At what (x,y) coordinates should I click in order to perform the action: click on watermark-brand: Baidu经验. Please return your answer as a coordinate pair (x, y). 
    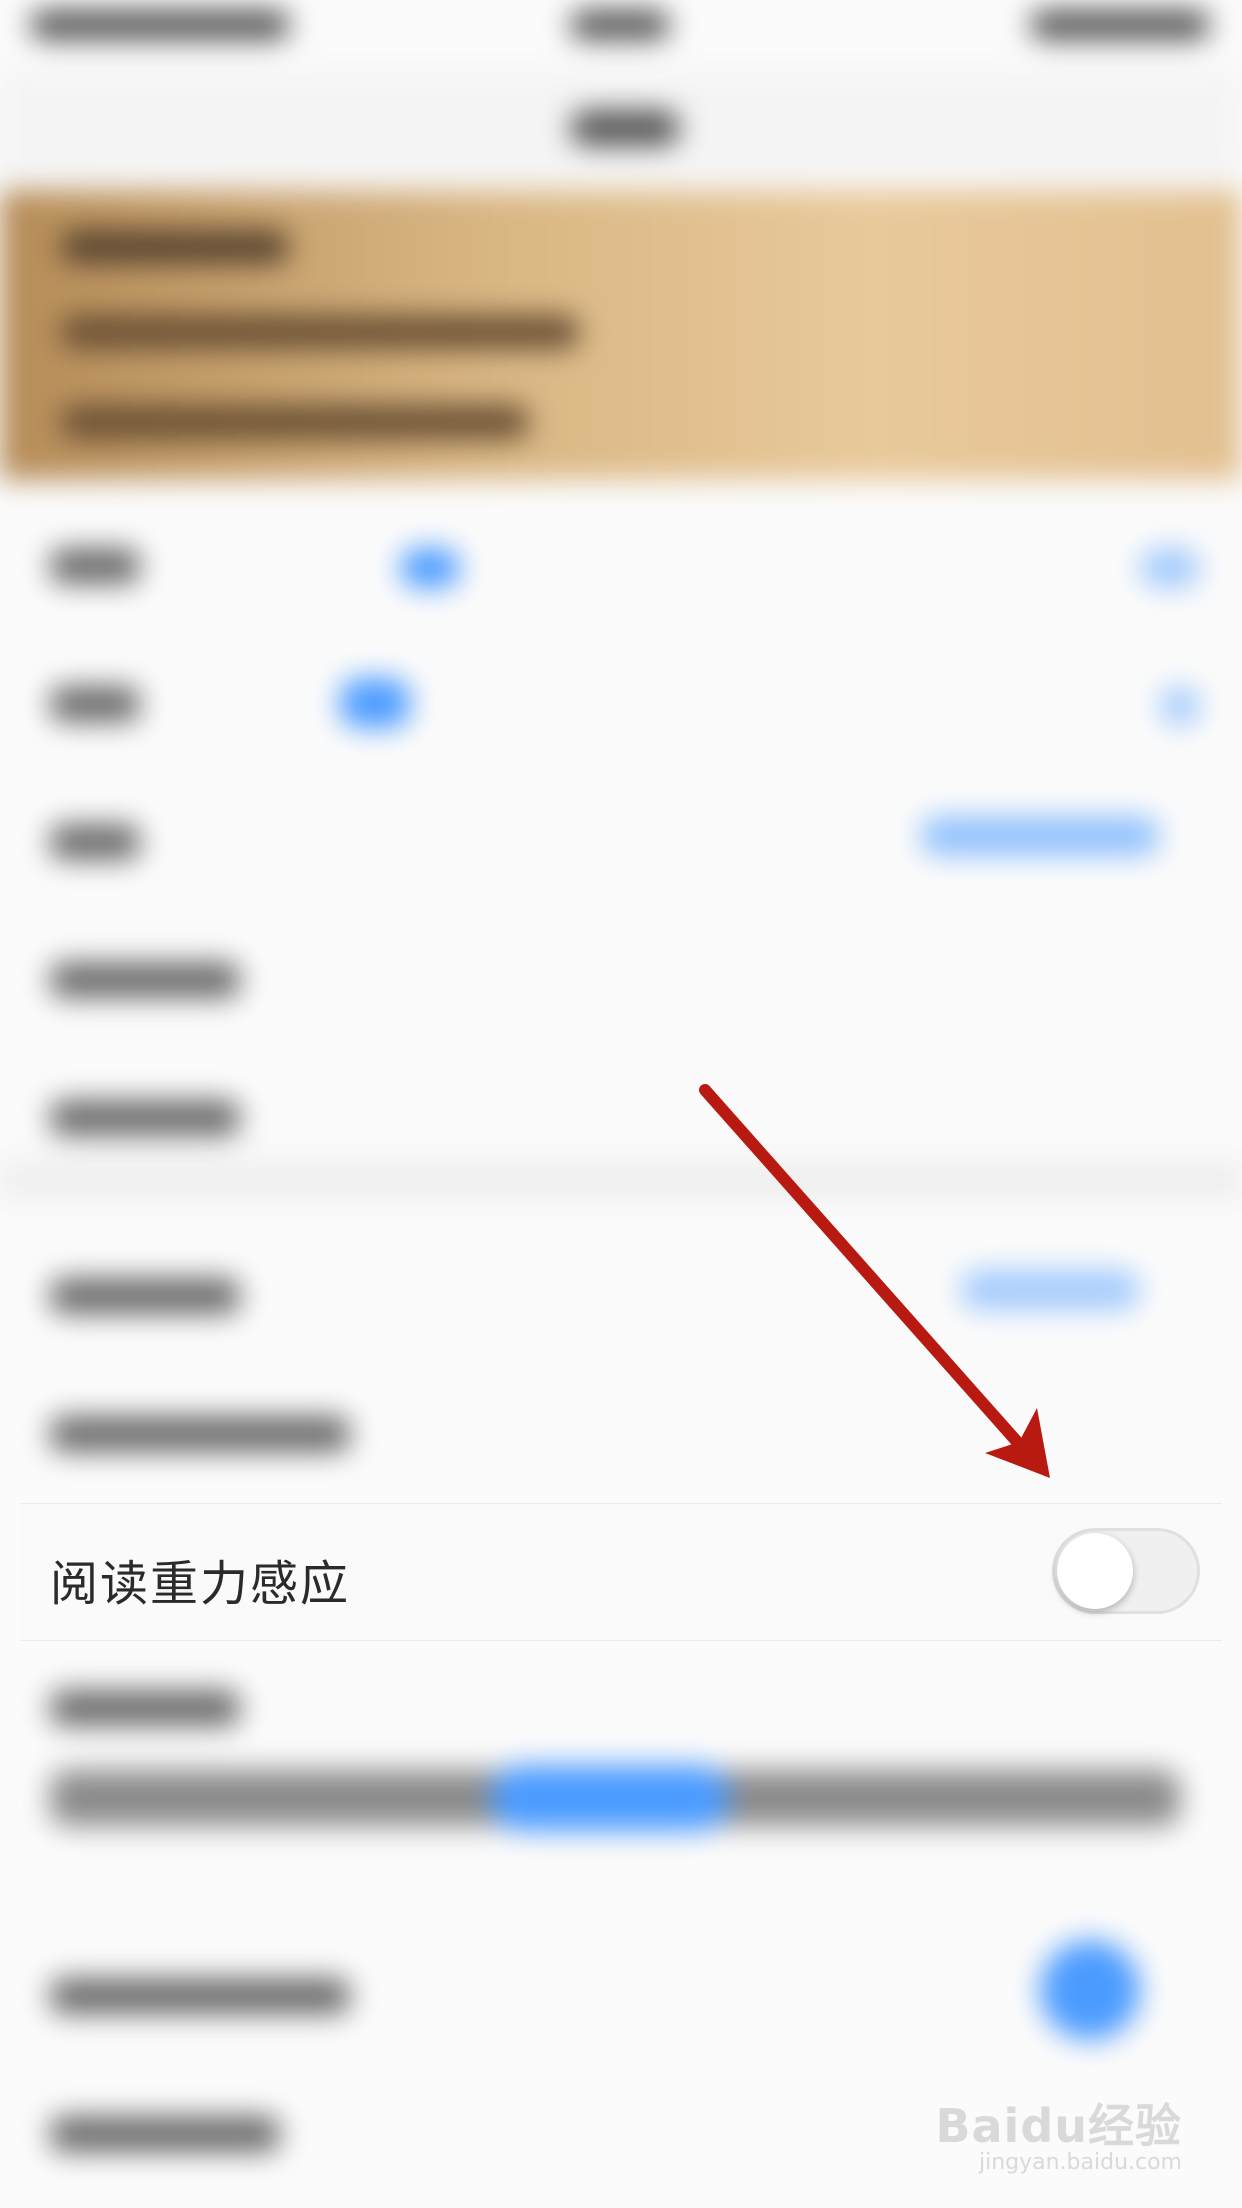
    Looking at the image, I should click on (1058, 2126).